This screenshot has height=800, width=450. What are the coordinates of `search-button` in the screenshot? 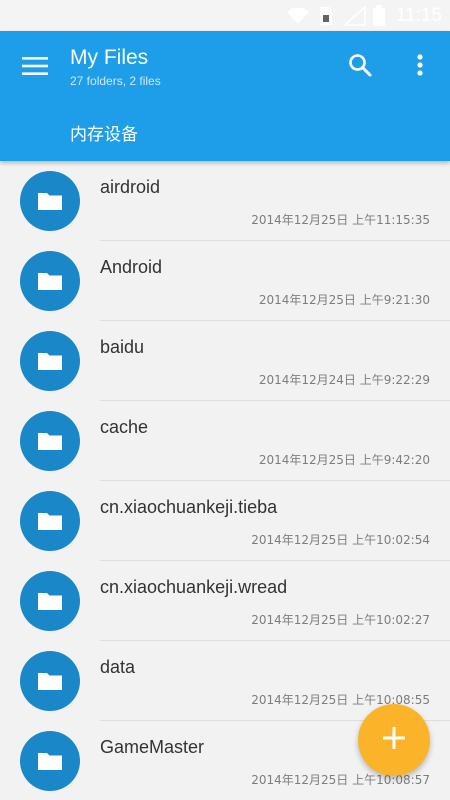 It's located at (360, 67).